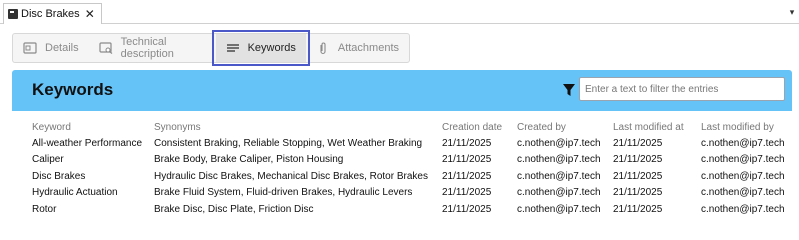 Image resolution: width=799 pixels, height=240 pixels. What do you see at coordinates (323, 48) in the screenshot?
I see `paperclip-icon` at bounding box center [323, 48].